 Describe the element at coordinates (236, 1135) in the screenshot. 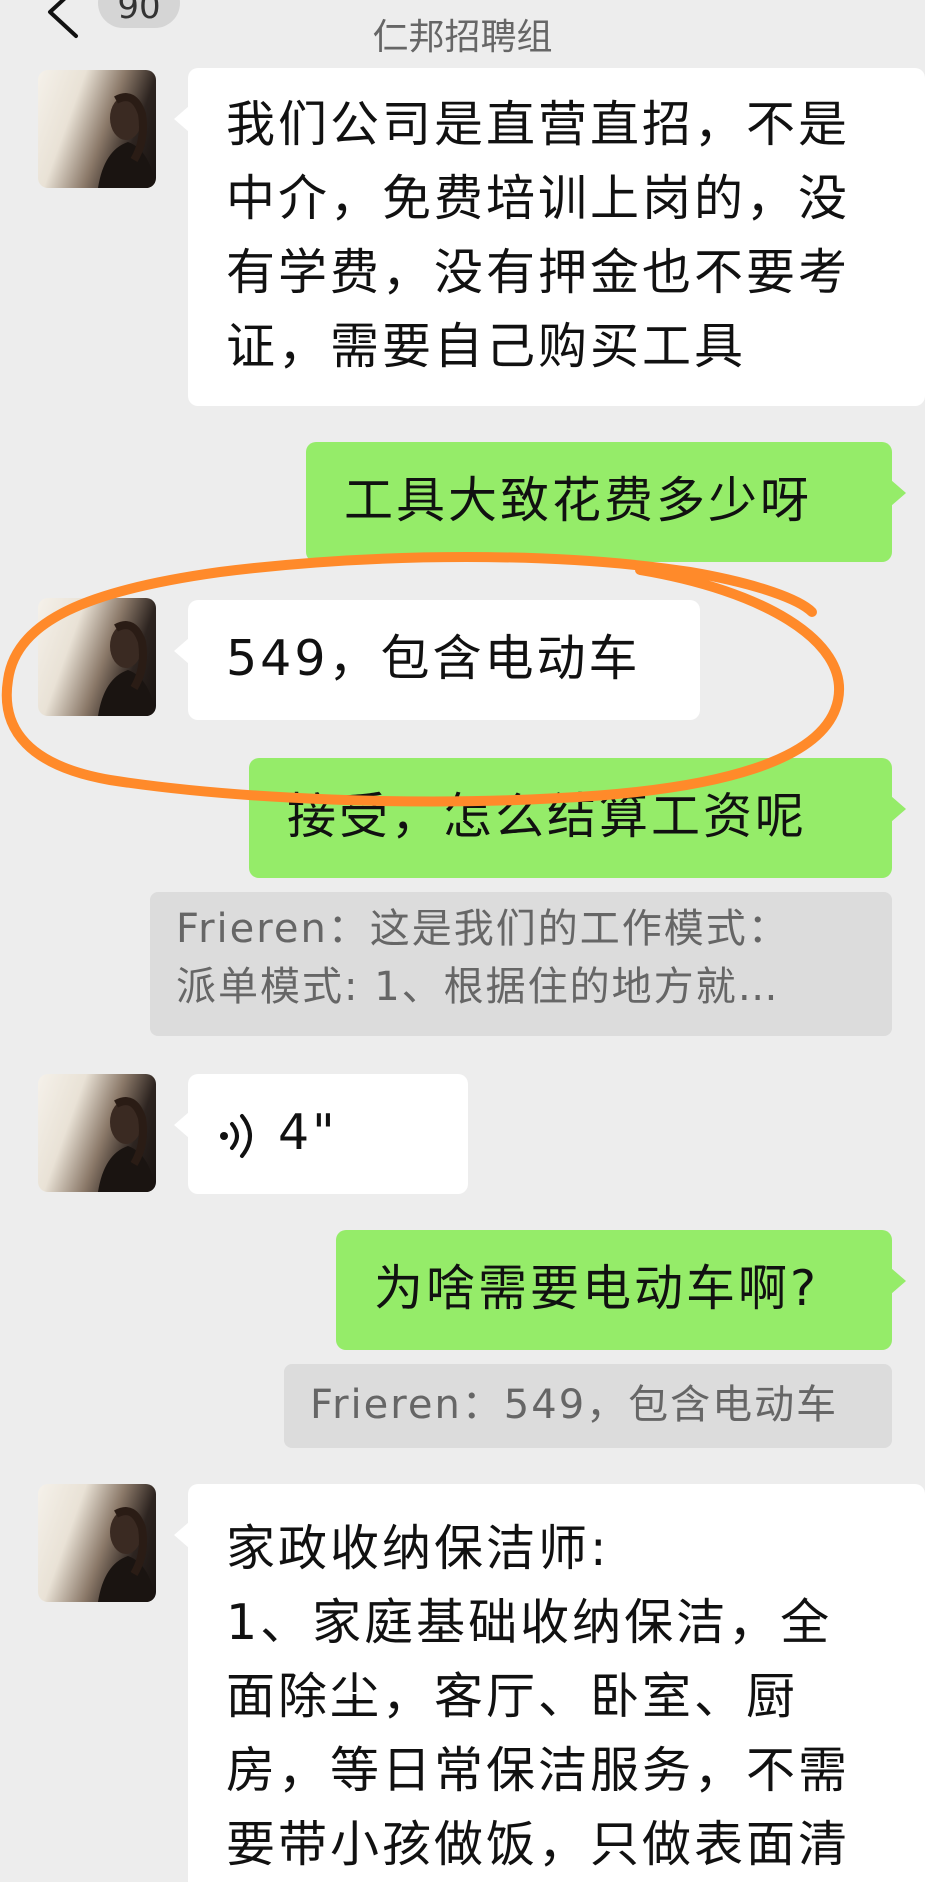

I see `voice-wave-icon` at that location.